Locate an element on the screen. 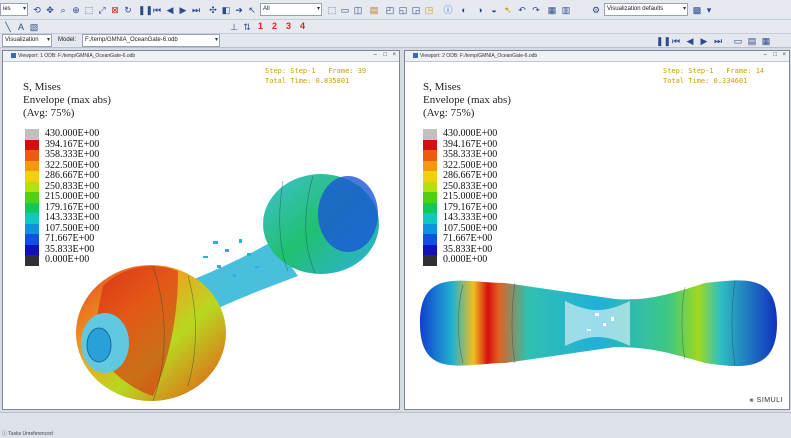 The width and height of the screenshot is (791, 438). status-bar: ⓘ Tasks Unreferenced is located at coordinates (395, 425).